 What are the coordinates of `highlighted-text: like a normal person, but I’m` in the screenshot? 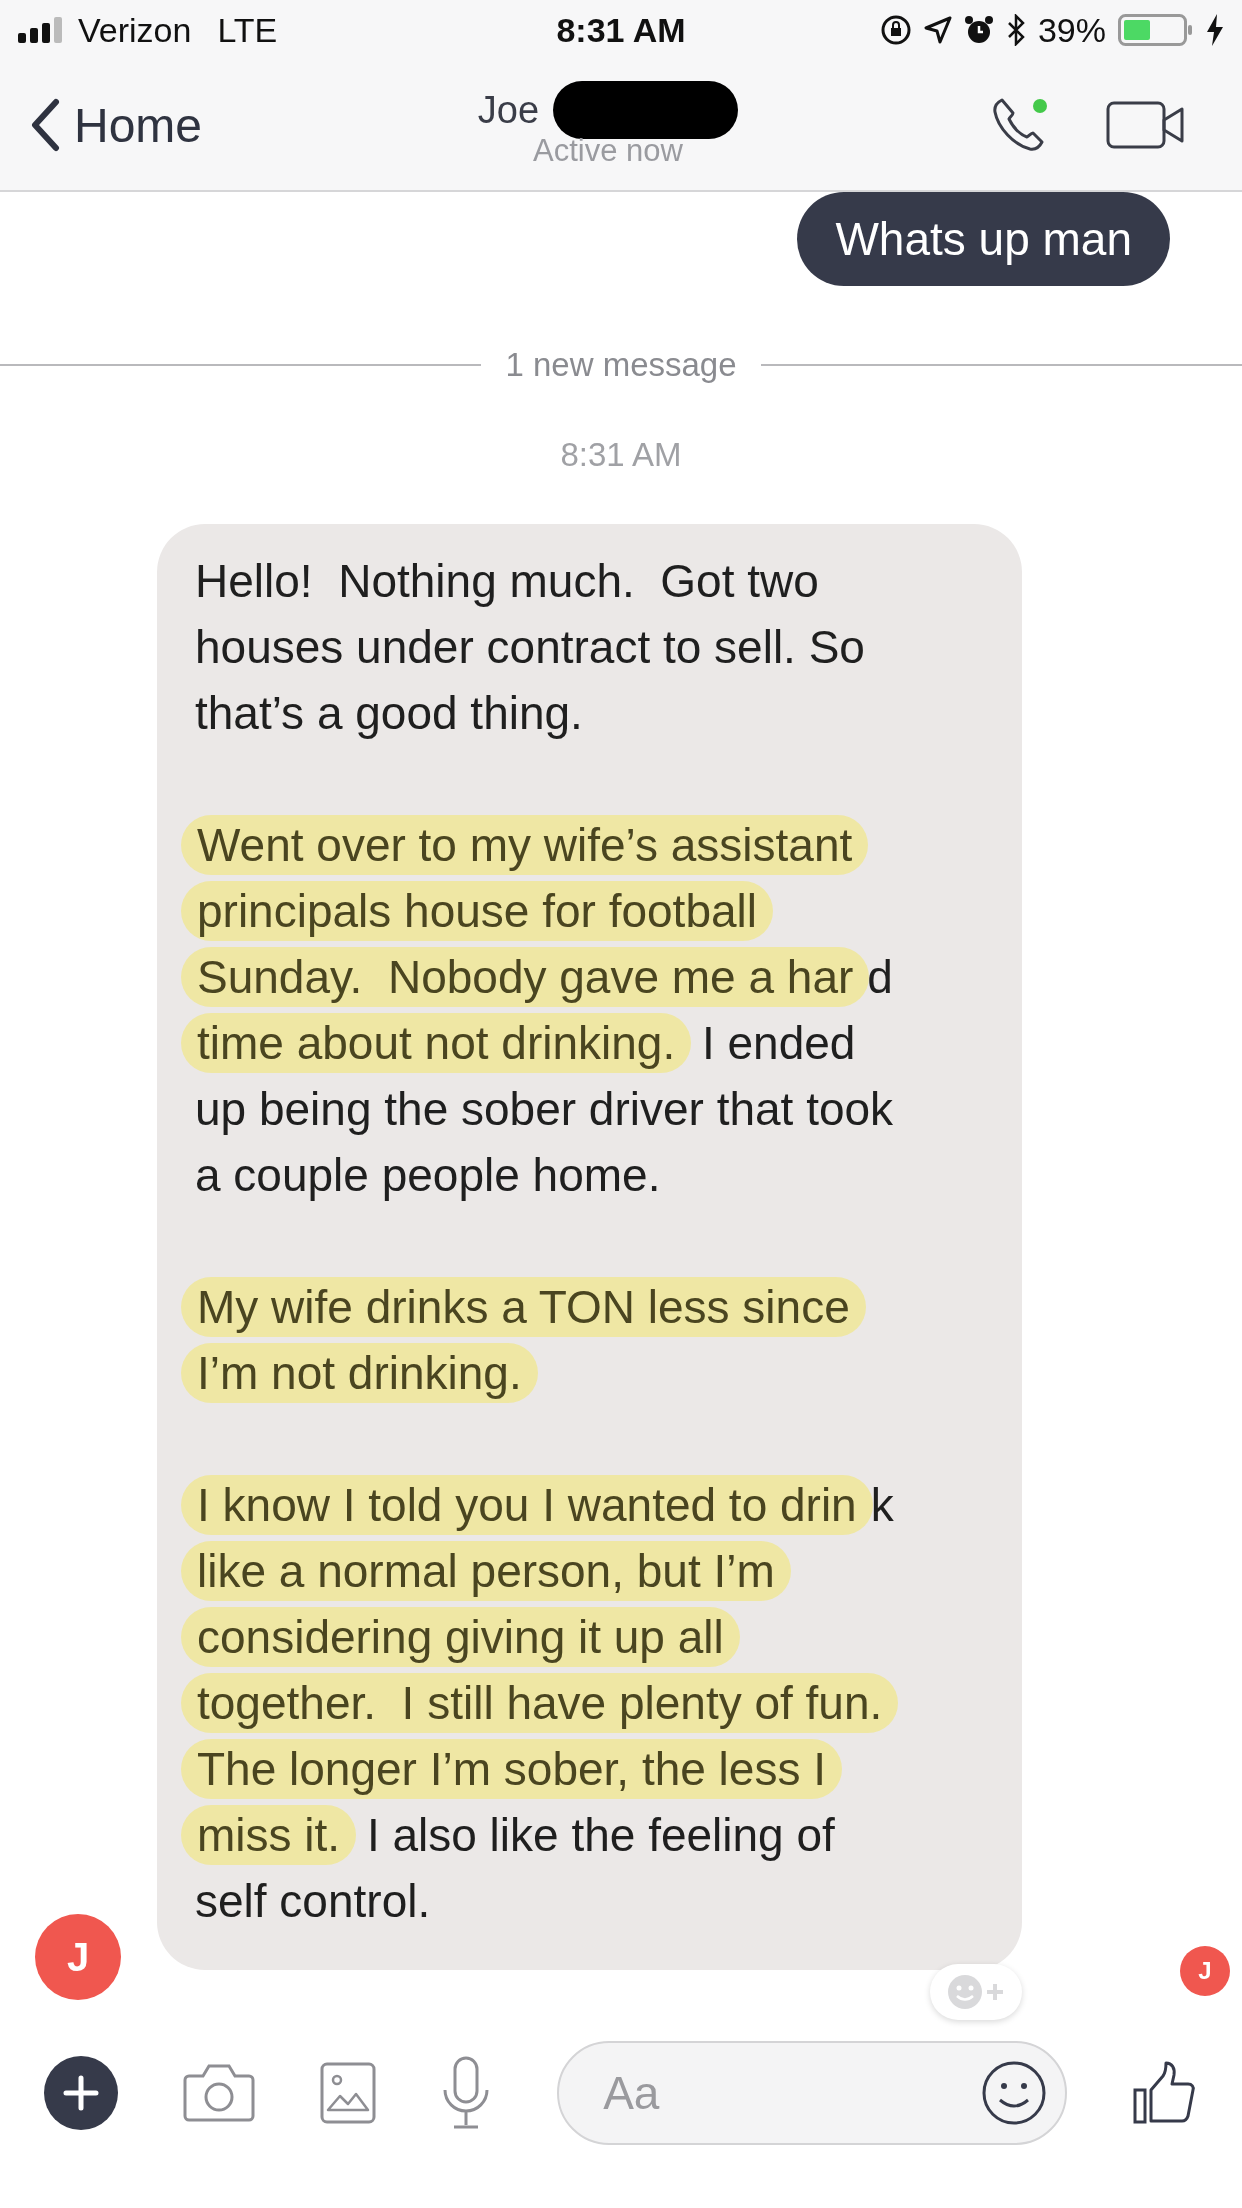 It's located at (486, 1571).